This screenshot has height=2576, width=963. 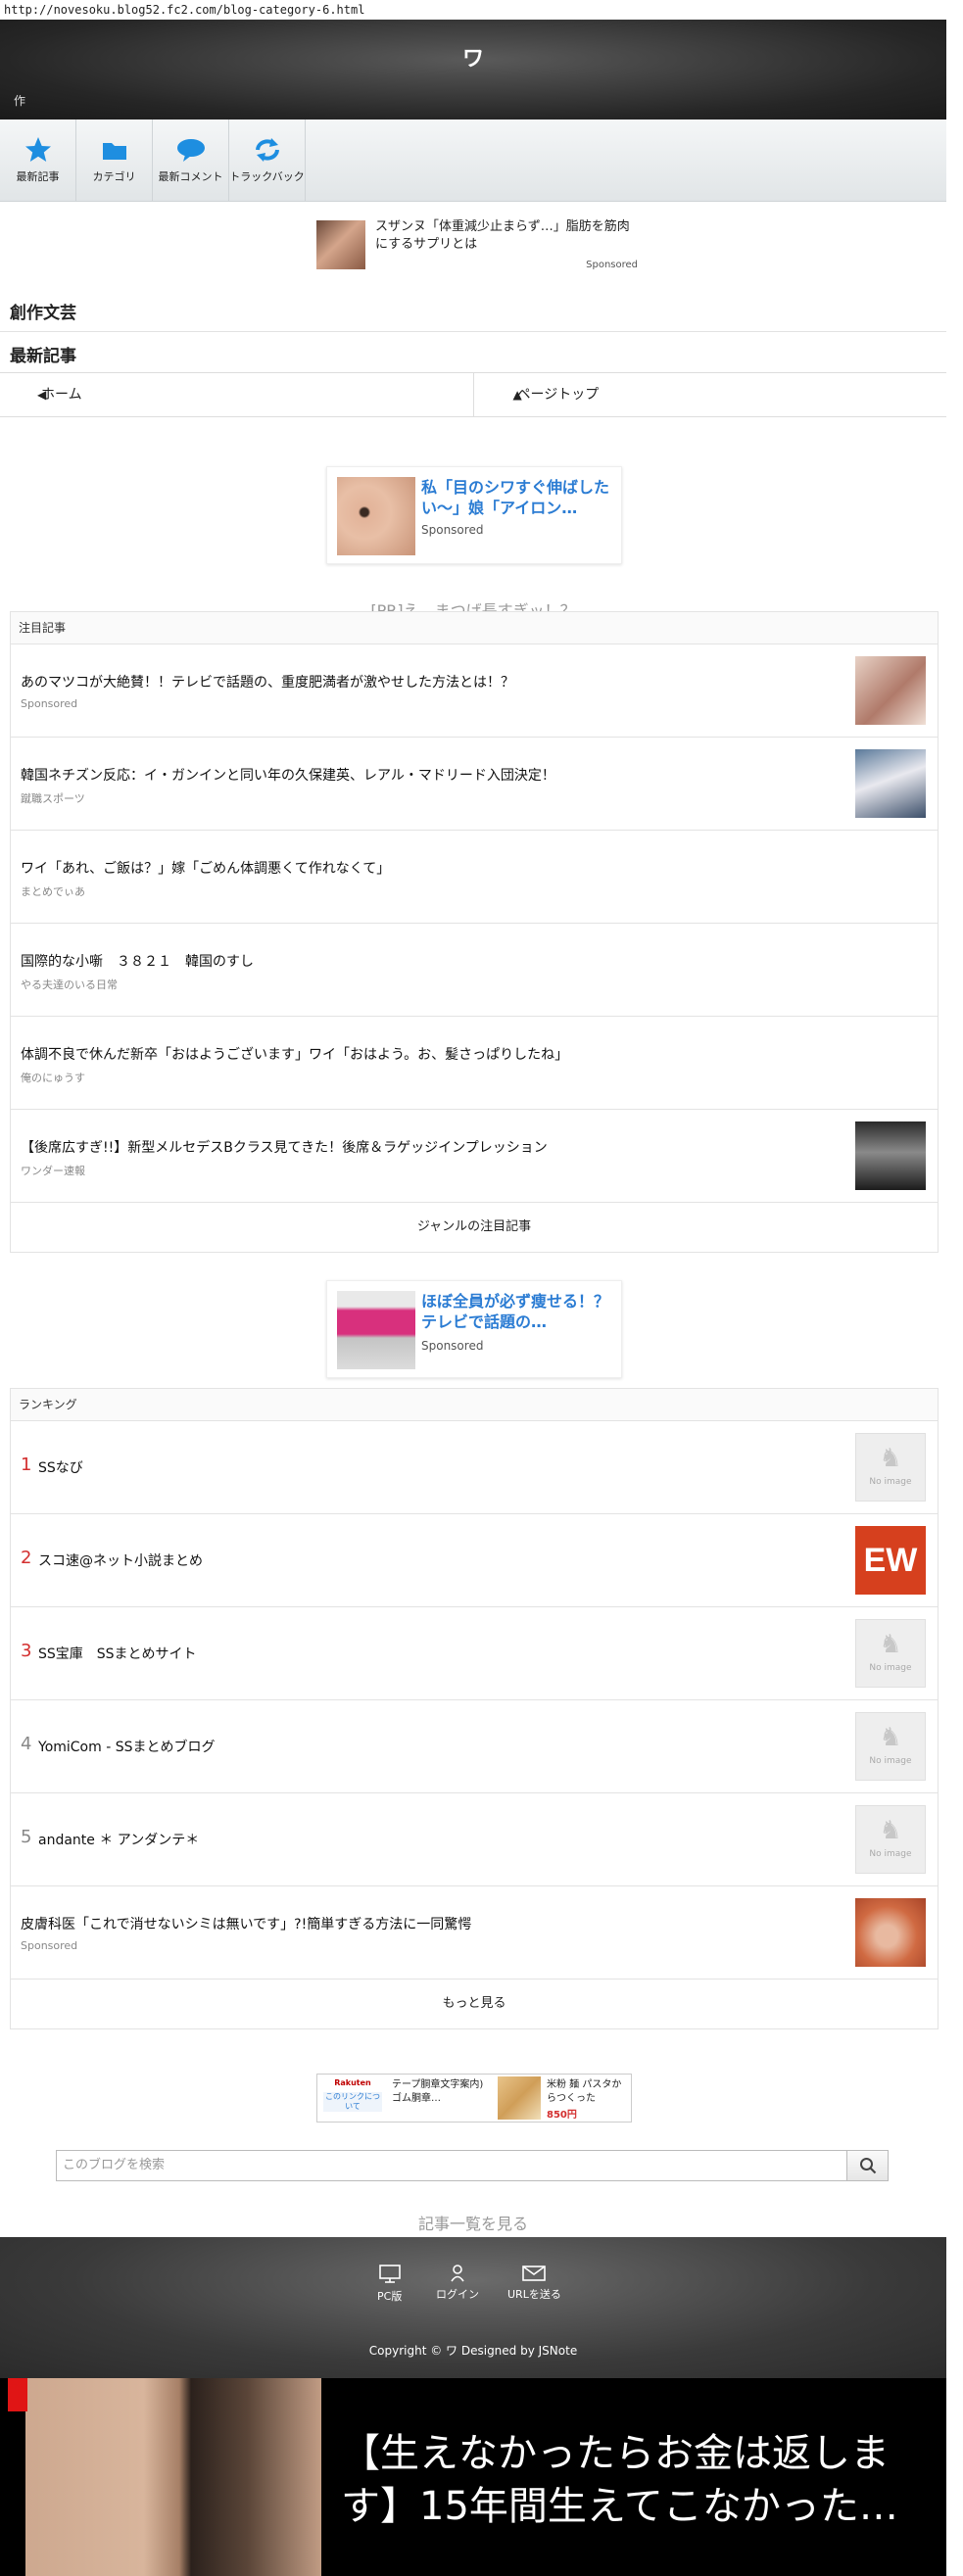 I want to click on rank-title: スコ速@ネット小説まとめ, so click(x=120, y=1561).